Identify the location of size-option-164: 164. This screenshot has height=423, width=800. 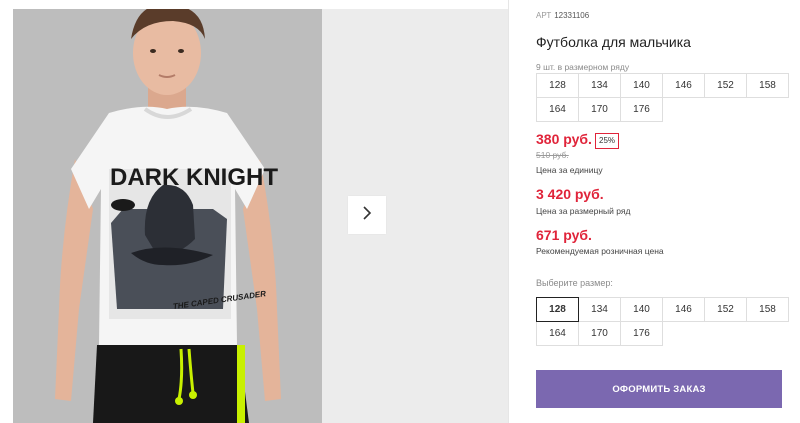
(557, 333).